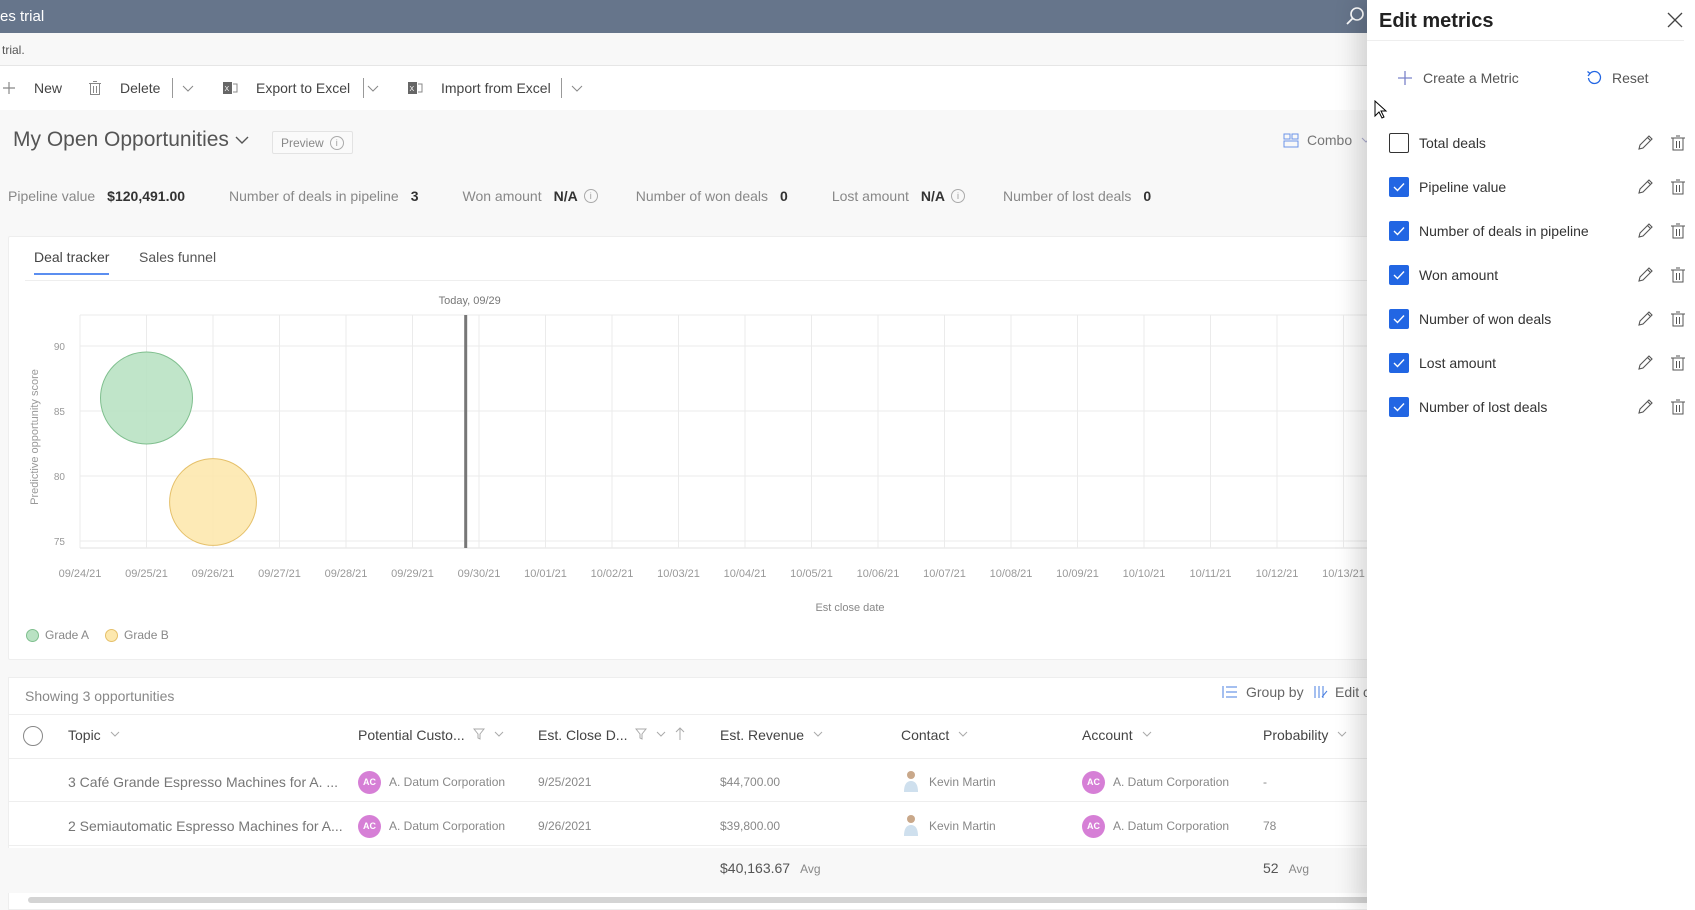  I want to click on combo-label: Combo, so click(1330, 140).